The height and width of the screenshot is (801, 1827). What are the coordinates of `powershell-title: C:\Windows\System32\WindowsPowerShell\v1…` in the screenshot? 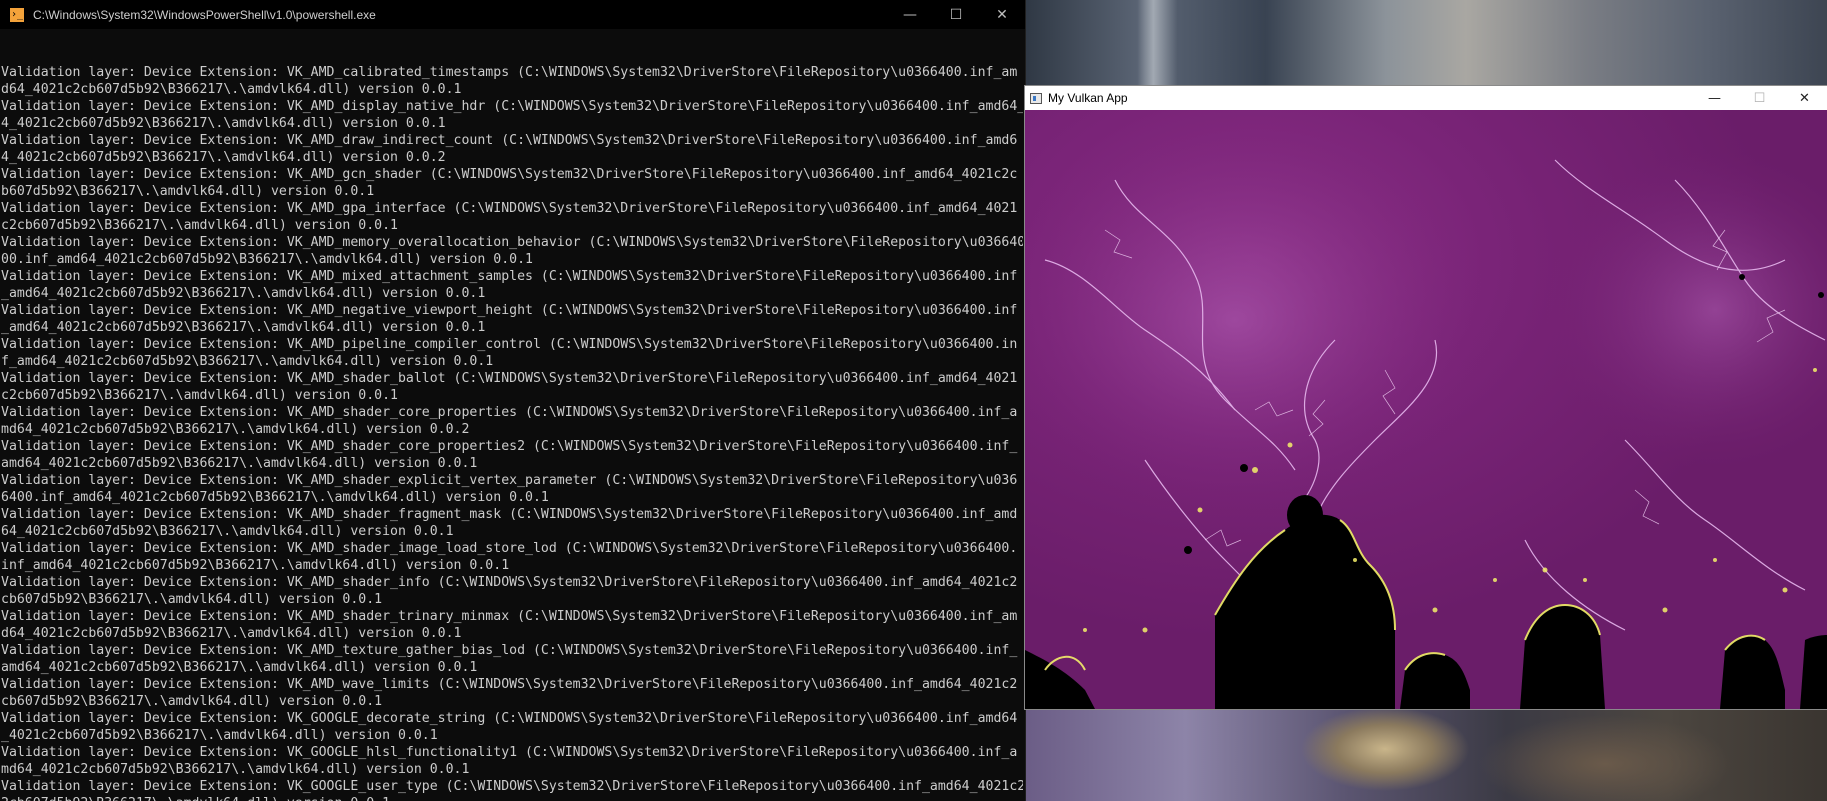 It's located at (204, 14).